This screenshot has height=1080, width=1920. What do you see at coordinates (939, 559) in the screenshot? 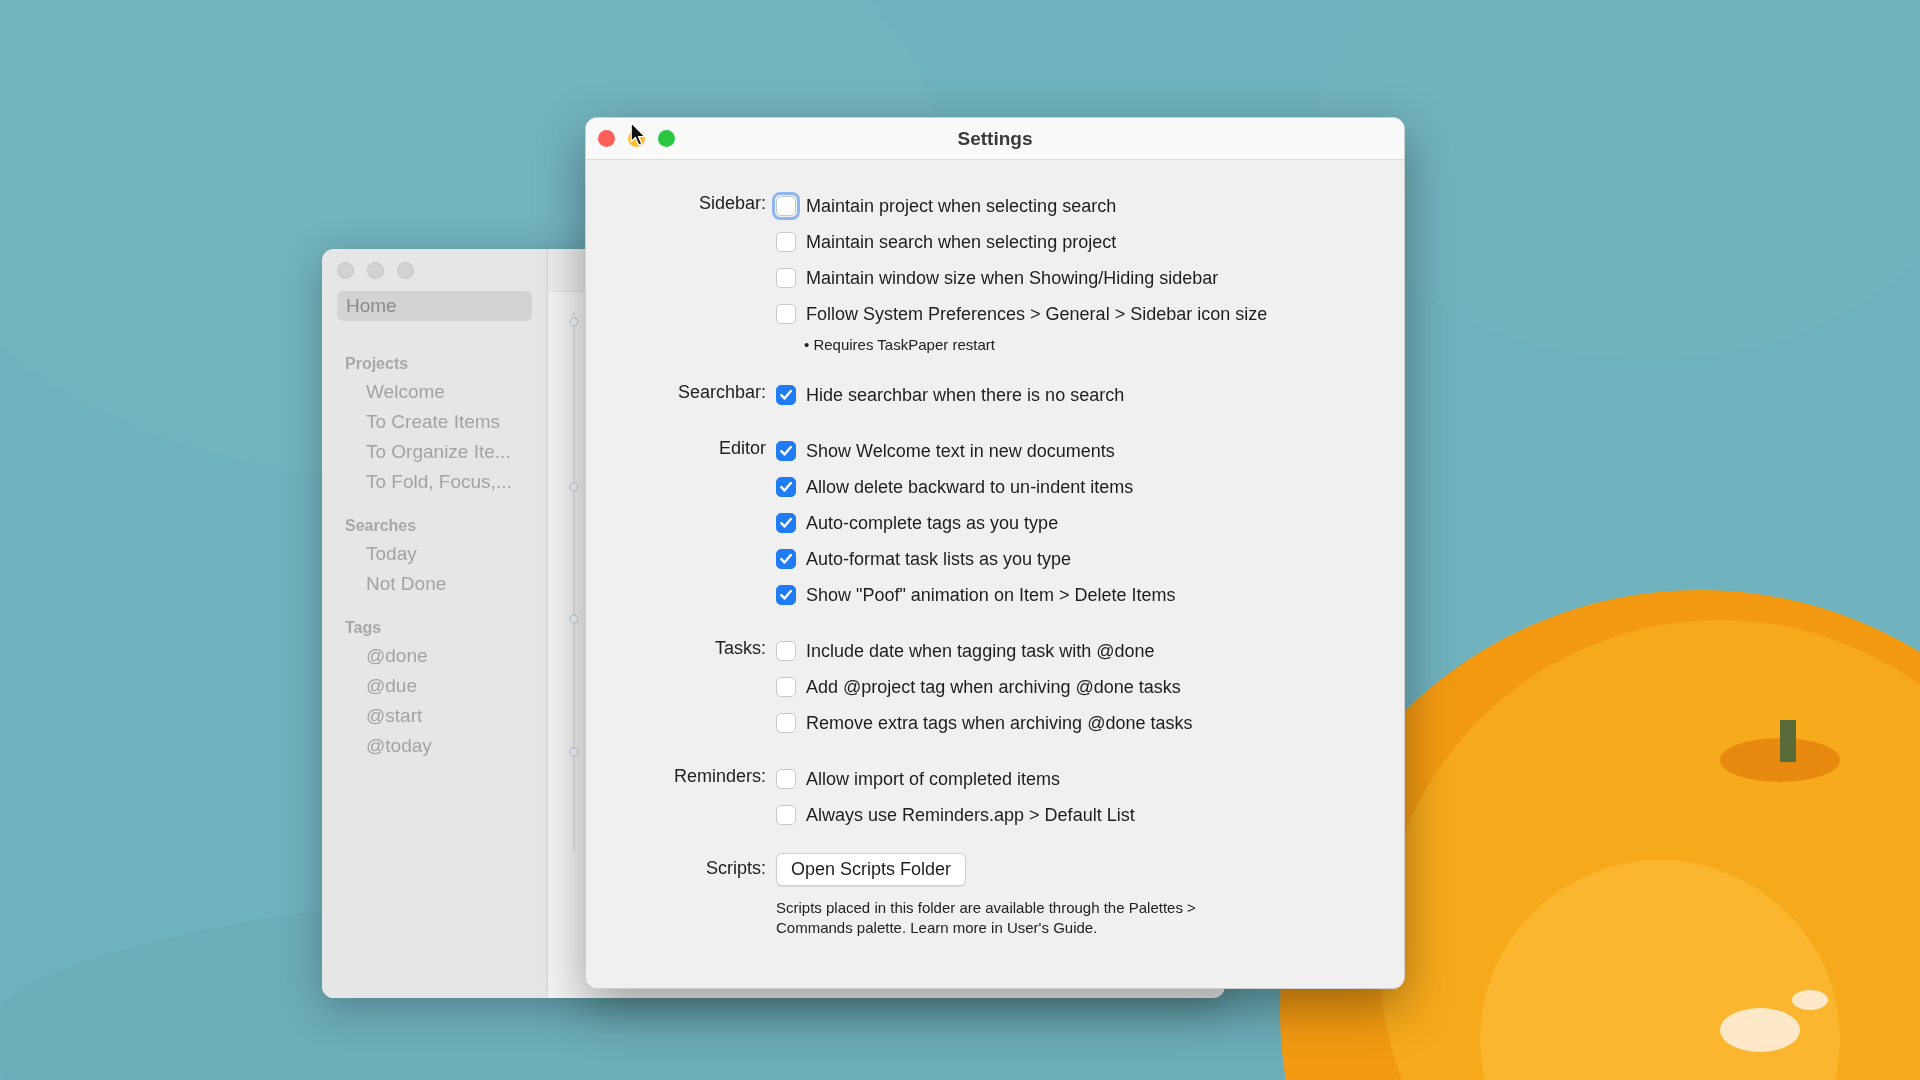
I see `checkbox-label: Auto-format task lists as you type` at bounding box center [939, 559].